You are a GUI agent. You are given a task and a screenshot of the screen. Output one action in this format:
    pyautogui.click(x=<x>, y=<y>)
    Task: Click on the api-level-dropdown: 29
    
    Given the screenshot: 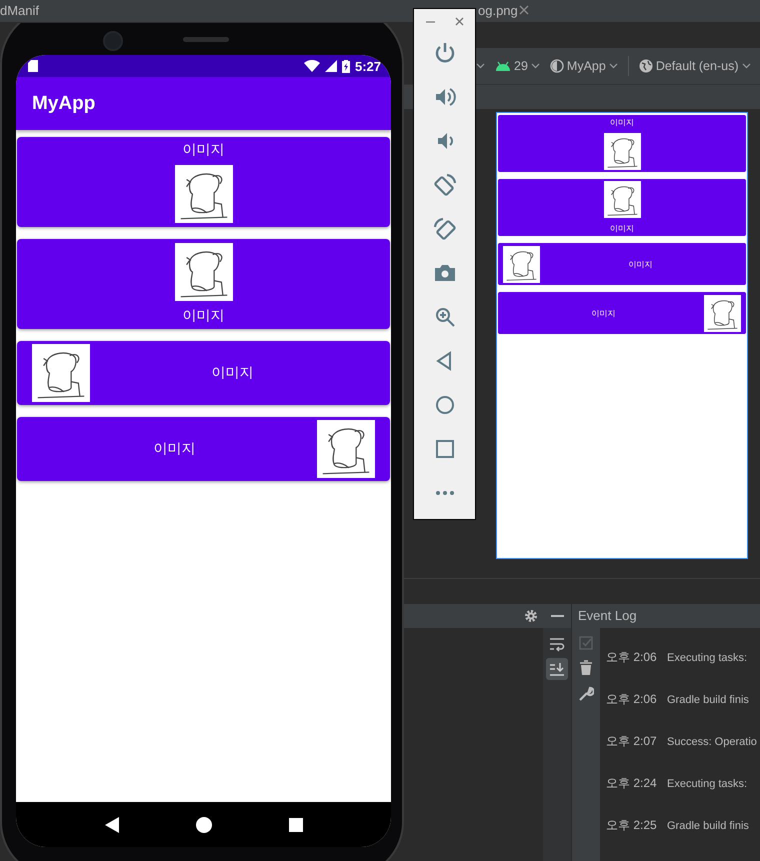 What is the action you would take?
    pyautogui.click(x=521, y=66)
    